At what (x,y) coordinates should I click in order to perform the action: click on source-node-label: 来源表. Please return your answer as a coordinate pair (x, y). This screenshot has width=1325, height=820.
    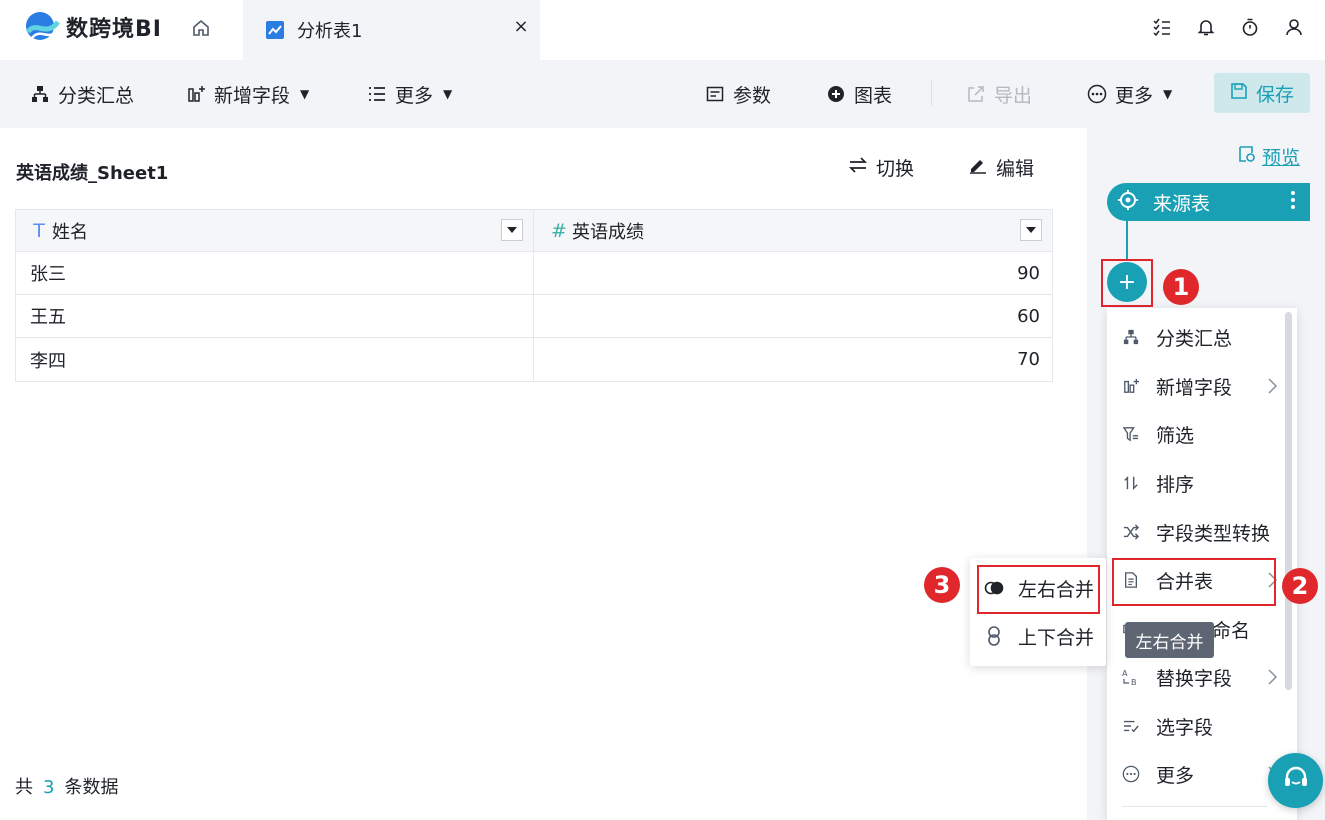
    Looking at the image, I should click on (1182, 203).